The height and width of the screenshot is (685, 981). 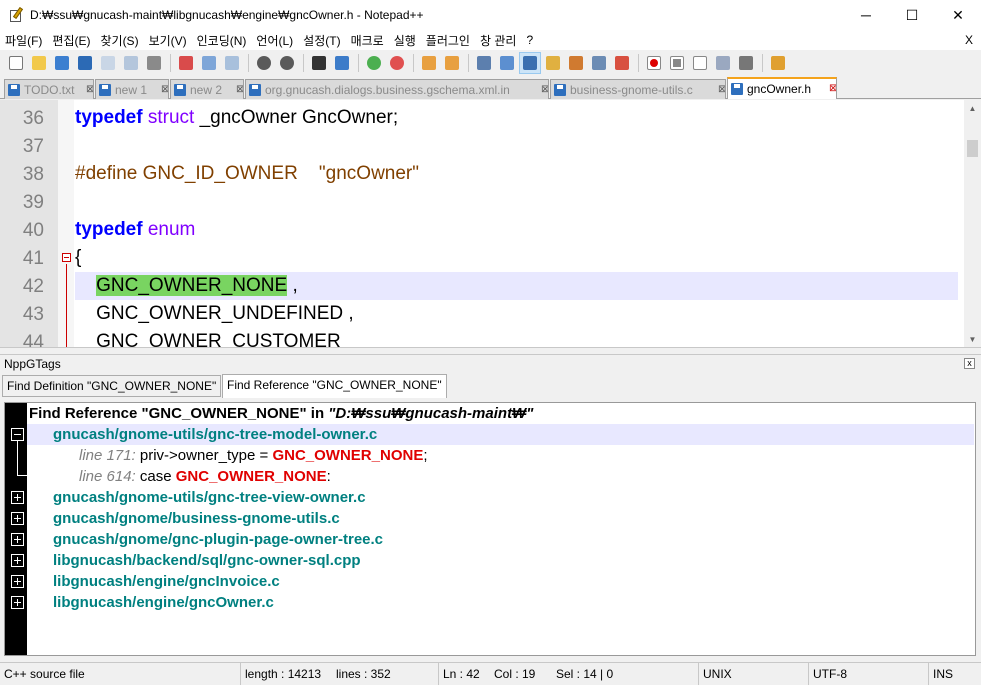 I want to click on menu-settings: 설정(T), so click(x=321, y=40).